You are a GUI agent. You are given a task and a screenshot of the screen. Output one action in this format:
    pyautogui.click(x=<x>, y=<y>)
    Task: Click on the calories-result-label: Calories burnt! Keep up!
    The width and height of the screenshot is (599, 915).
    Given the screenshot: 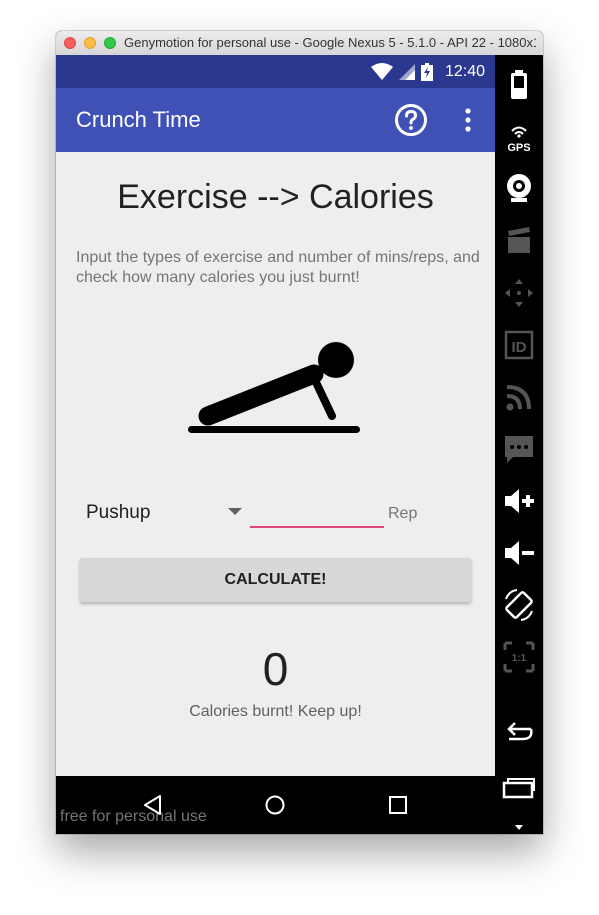 What is the action you would take?
    pyautogui.click(x=275, y=711)
    